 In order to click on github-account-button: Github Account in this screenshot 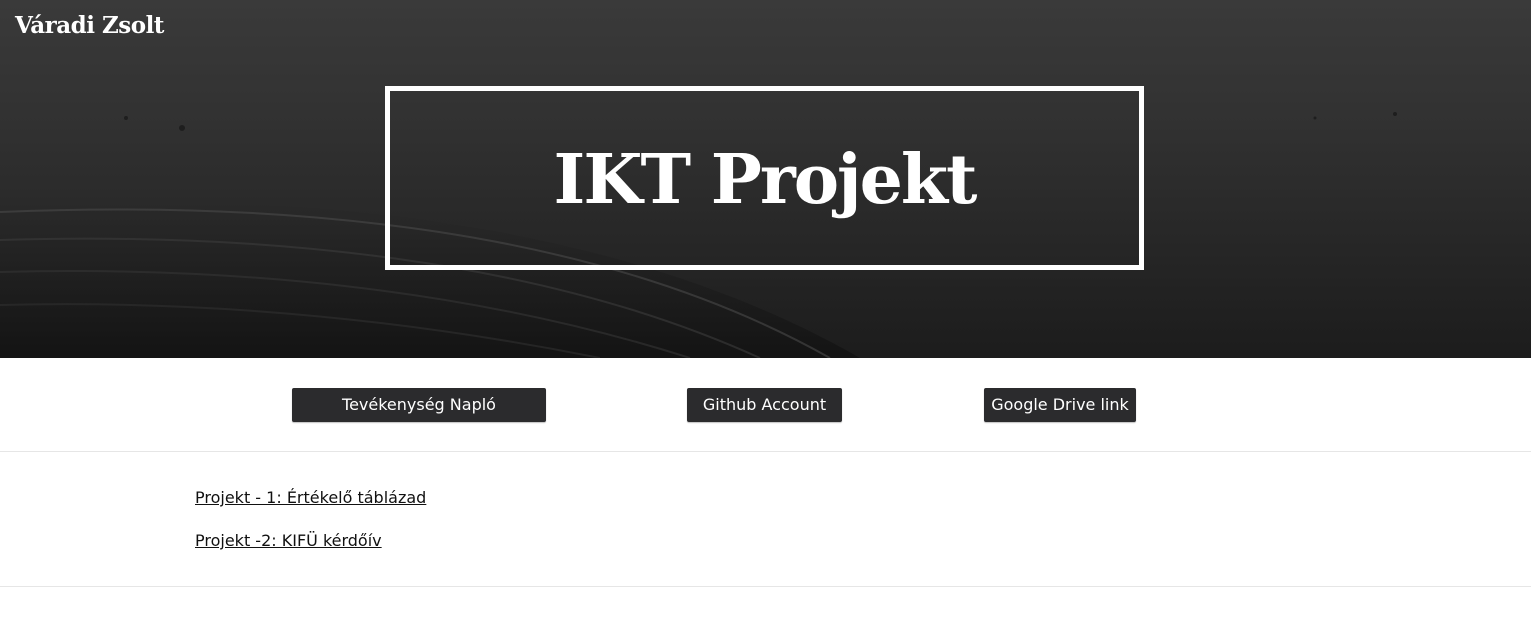, I will do `click(764, 405)`.